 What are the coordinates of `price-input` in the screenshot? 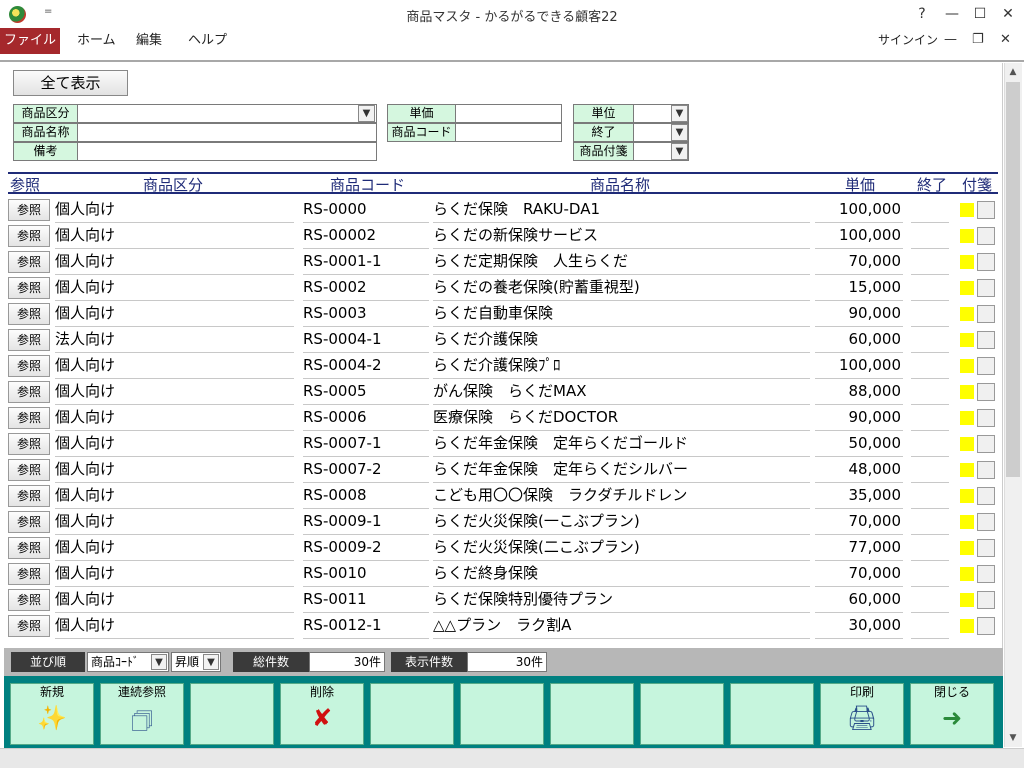 It's located at (508, 113).